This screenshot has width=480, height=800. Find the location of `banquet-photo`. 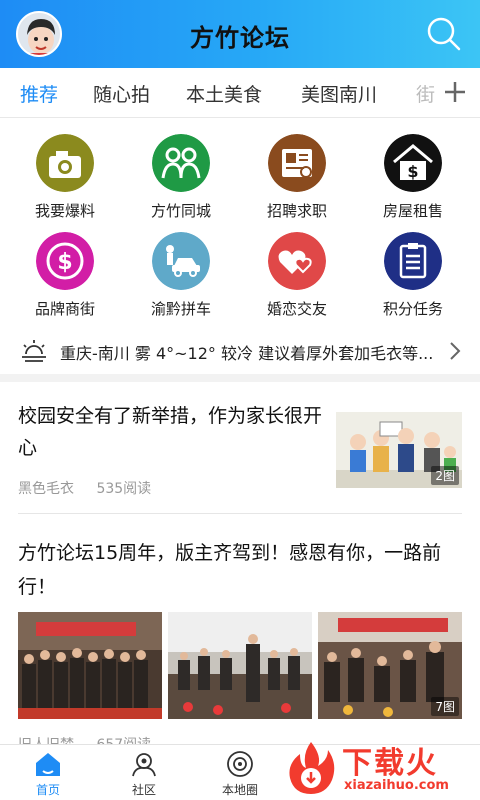

banquet-photo is located at coordinates (240, 665).